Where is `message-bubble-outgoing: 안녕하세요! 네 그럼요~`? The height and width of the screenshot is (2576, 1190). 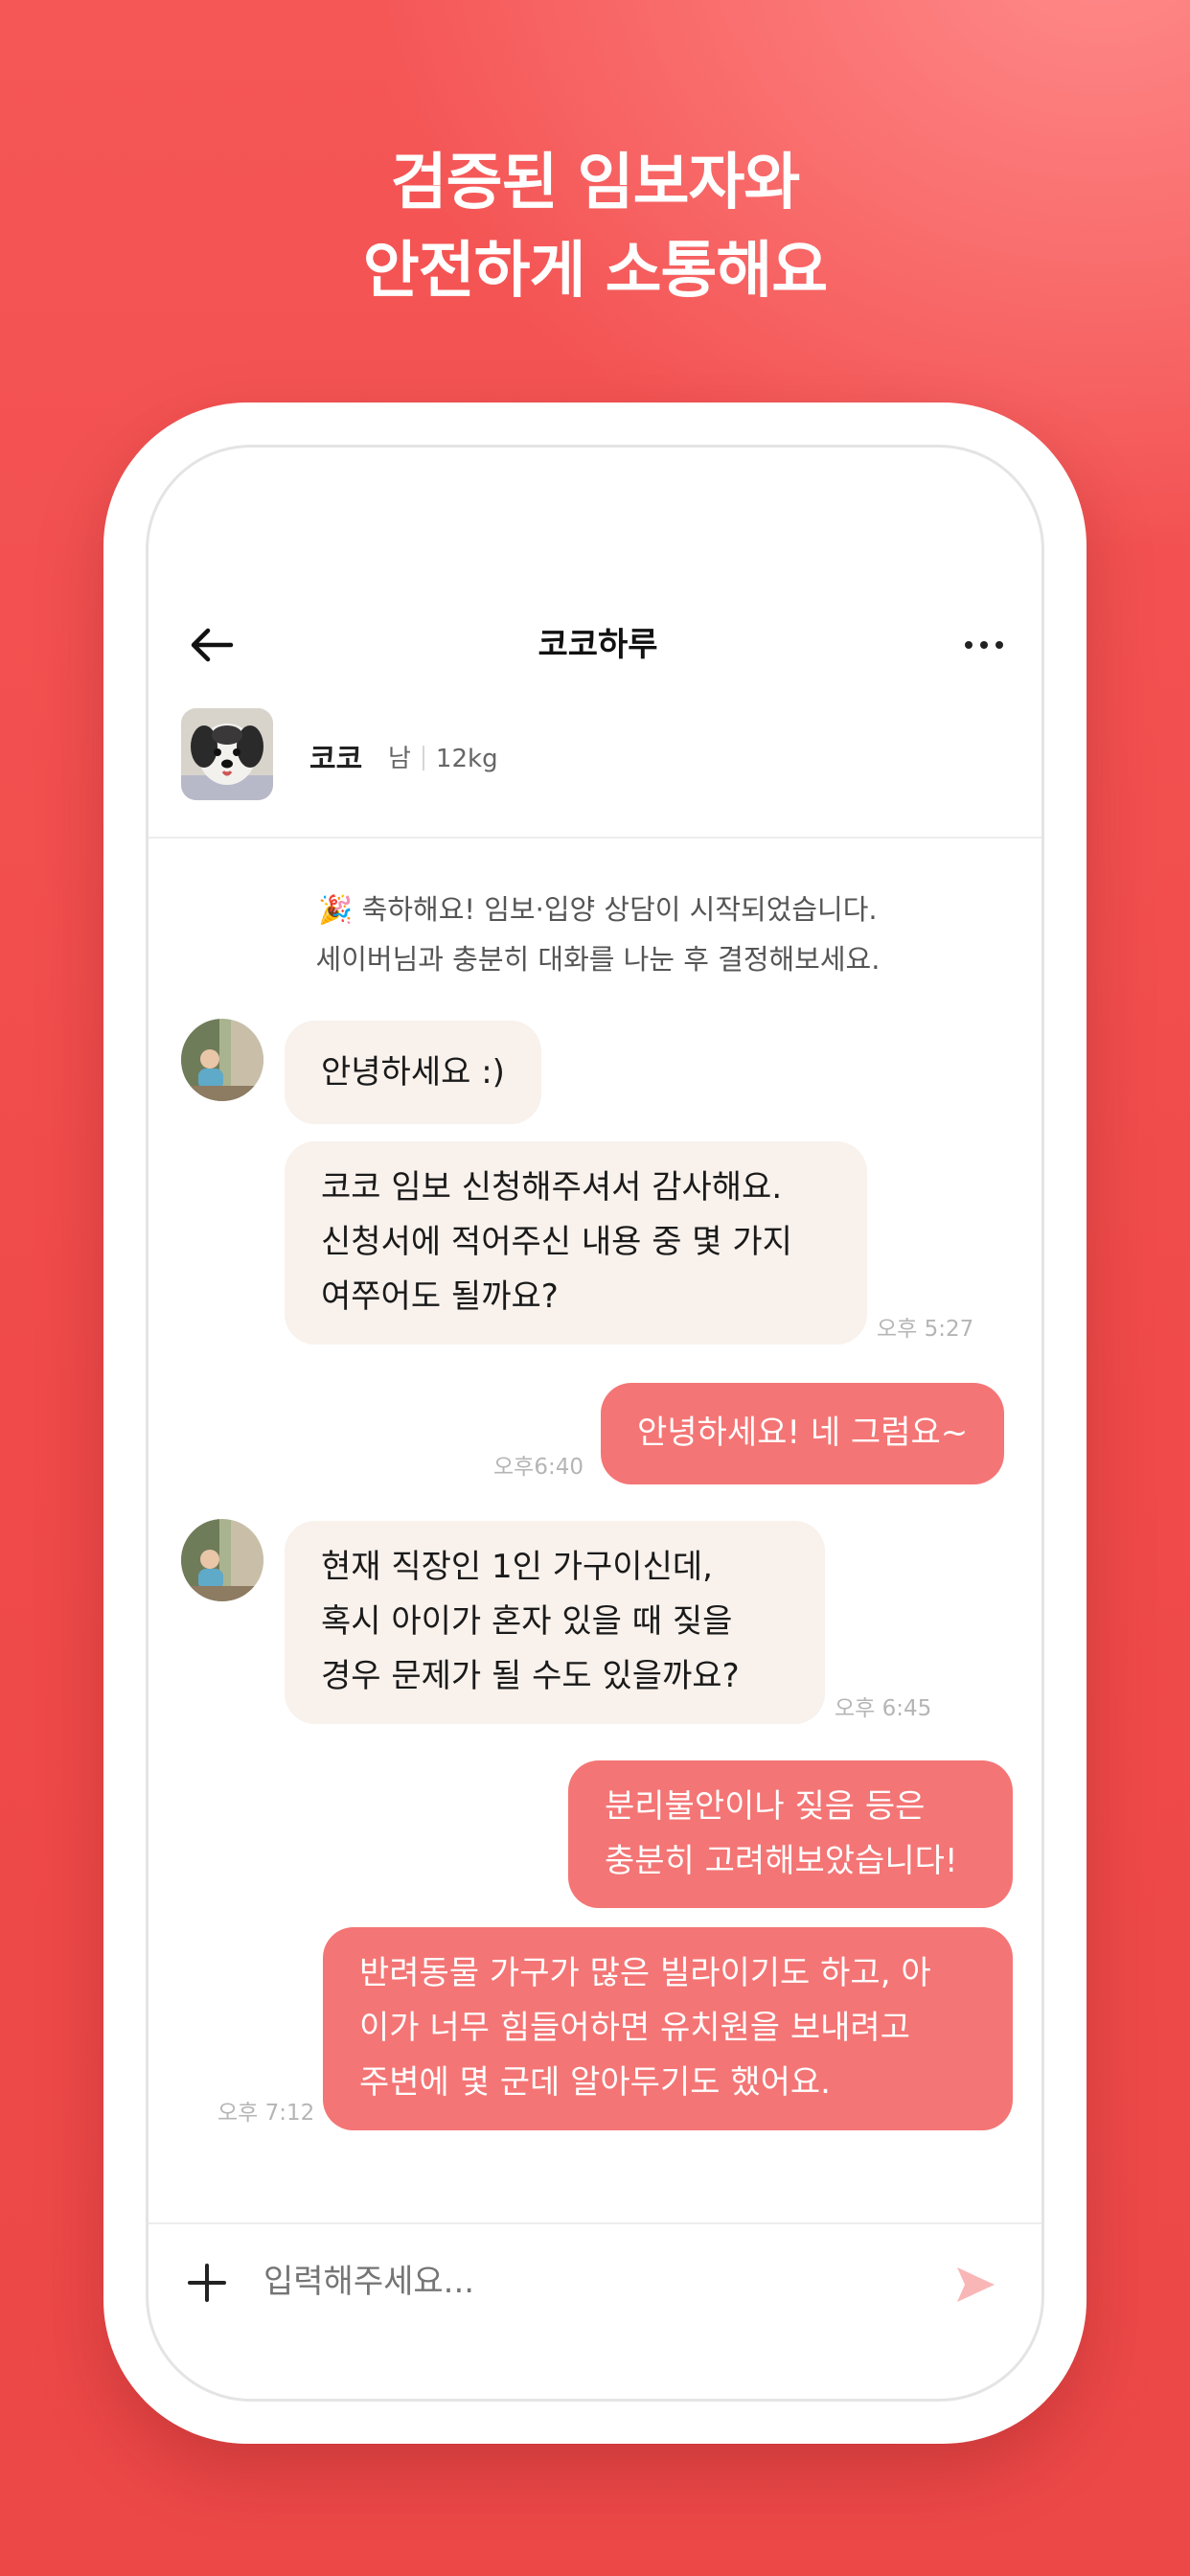 message-bubble-outgoing: 안녕하세요! 네 그럼요~ is located at coordinates (803, 1433).